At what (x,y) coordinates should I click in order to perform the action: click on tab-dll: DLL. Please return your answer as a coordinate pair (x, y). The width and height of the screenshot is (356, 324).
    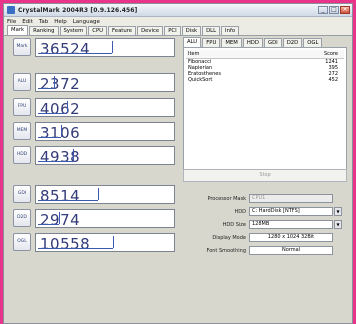
    Looking at the image, I should click on (211, 30).